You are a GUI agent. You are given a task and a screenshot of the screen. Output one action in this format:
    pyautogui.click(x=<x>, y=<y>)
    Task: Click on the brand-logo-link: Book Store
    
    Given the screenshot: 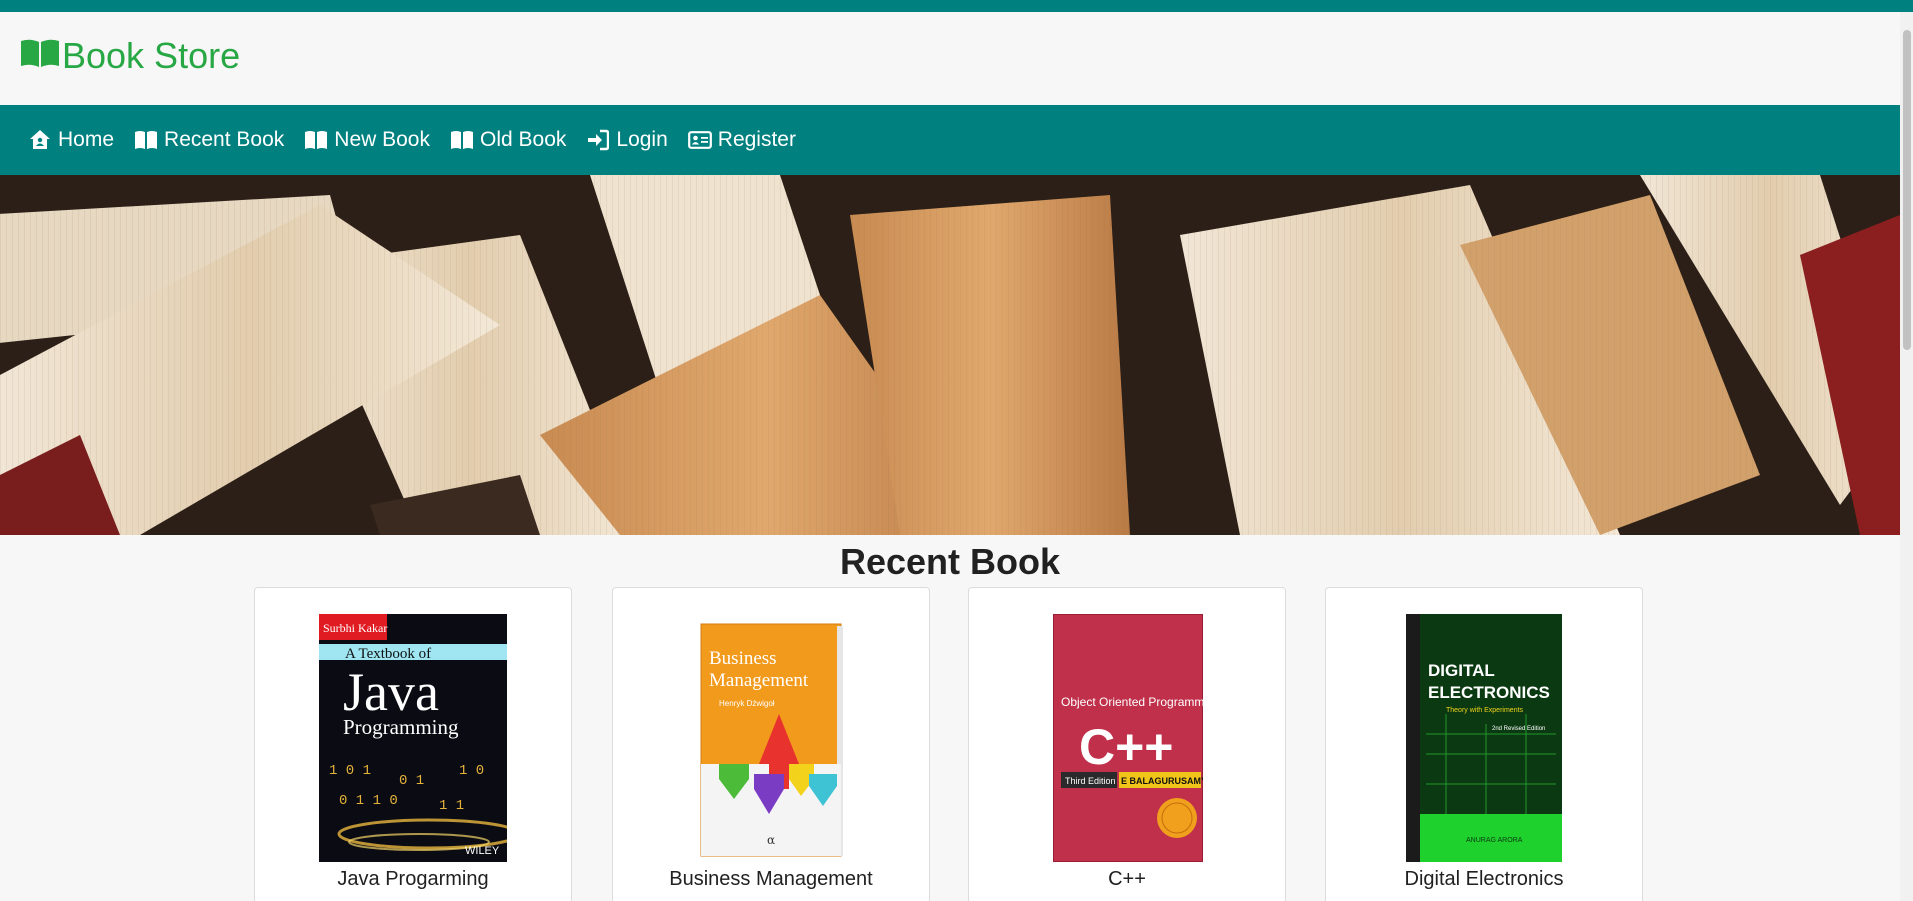 What is the action you would take?
    pyautogui.click(x=130, y=56)
    